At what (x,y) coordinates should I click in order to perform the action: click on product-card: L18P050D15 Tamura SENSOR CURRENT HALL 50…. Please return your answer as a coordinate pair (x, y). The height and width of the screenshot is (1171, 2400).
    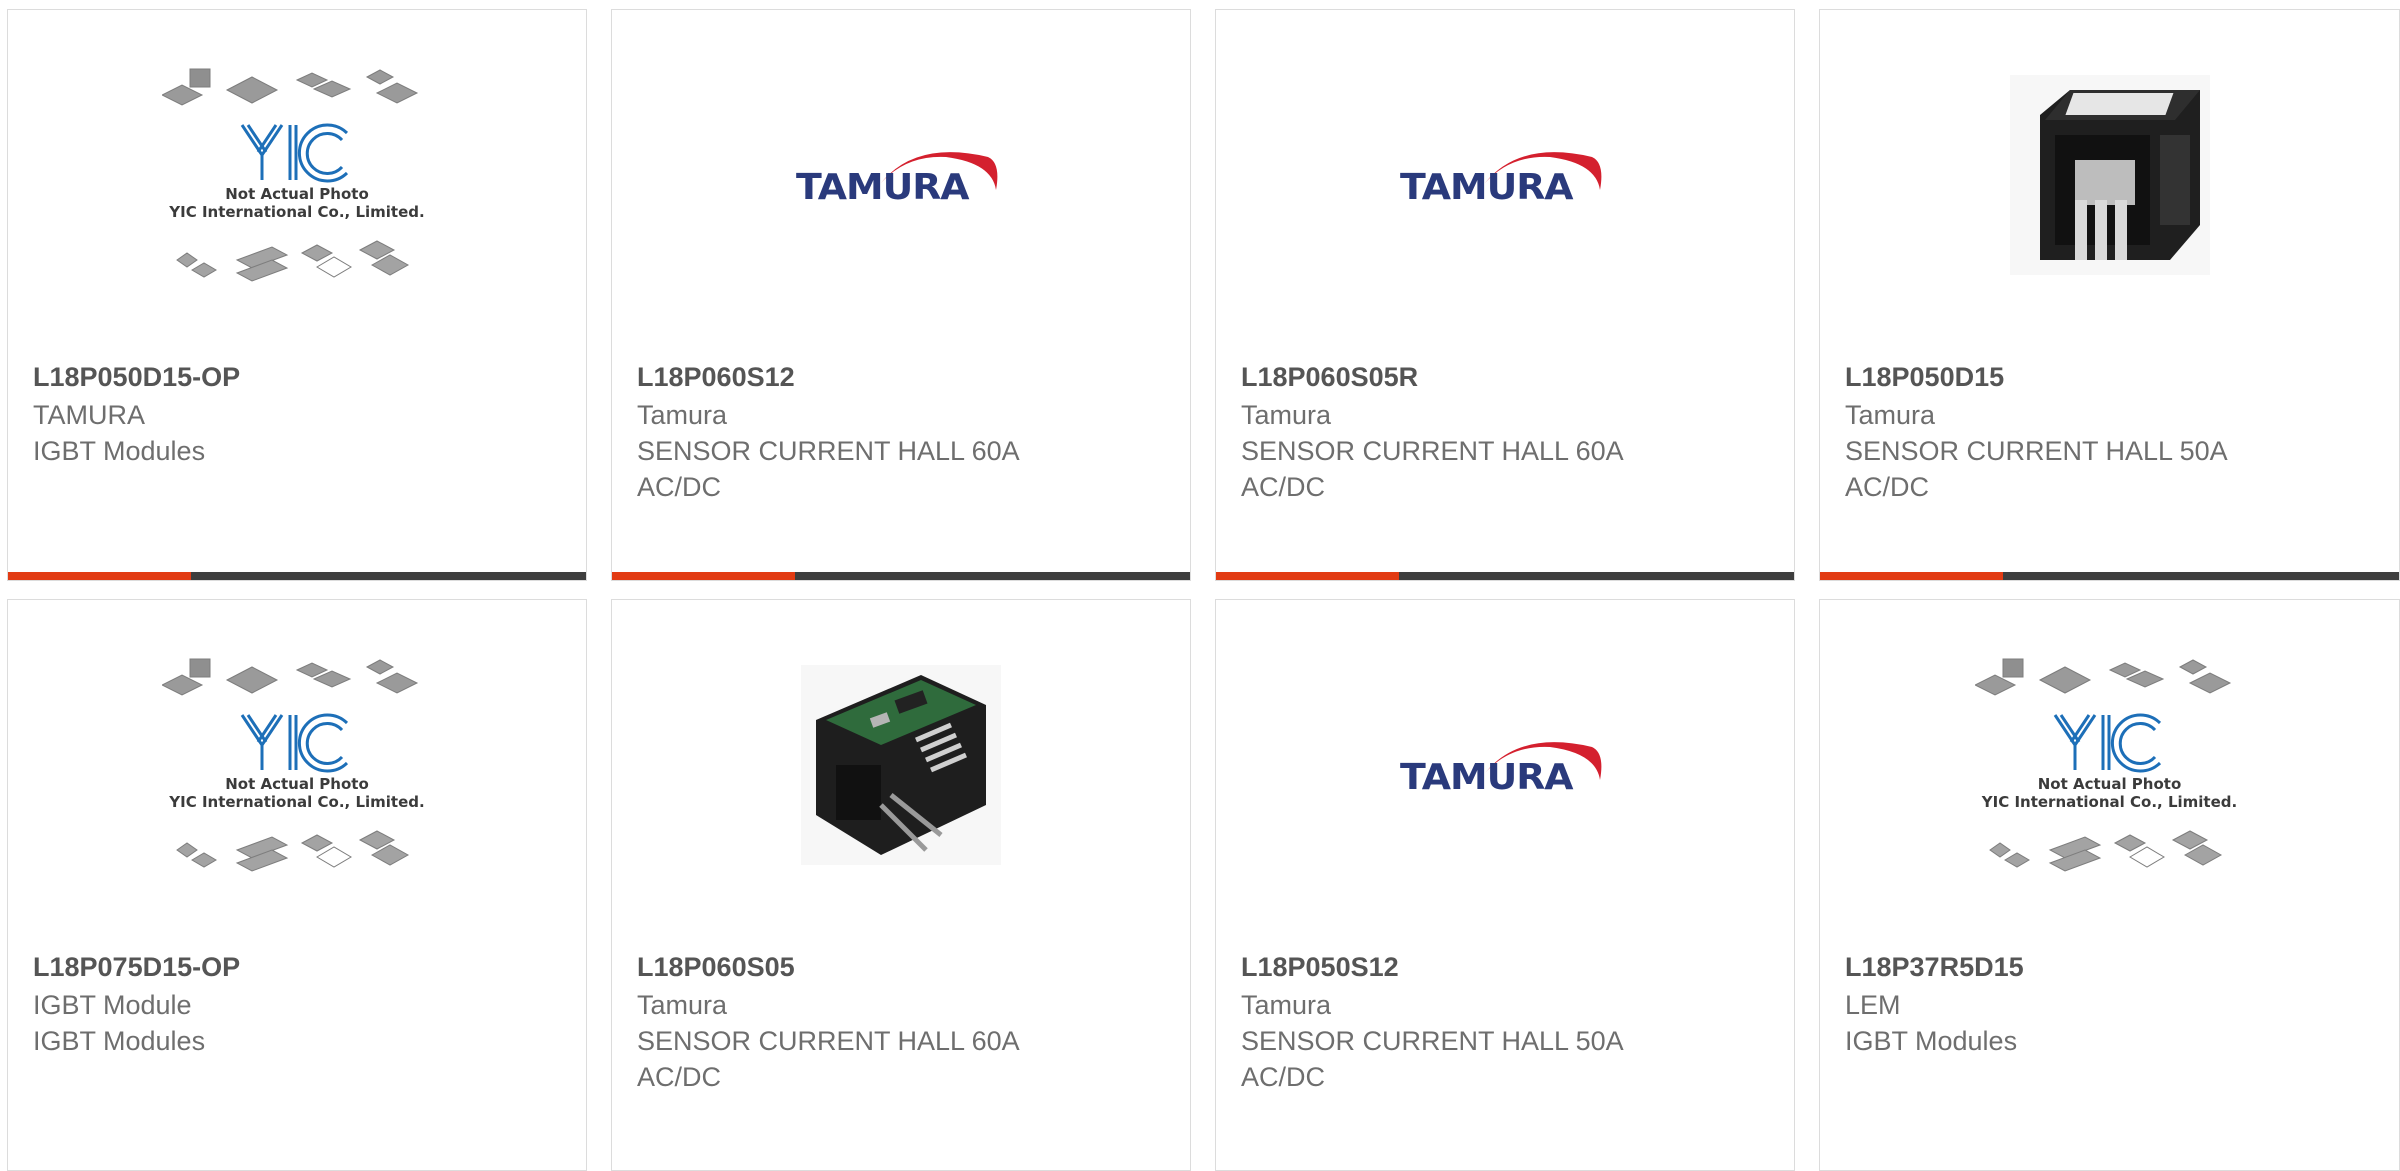
    Looking at the image, I should click on (2109, 295).